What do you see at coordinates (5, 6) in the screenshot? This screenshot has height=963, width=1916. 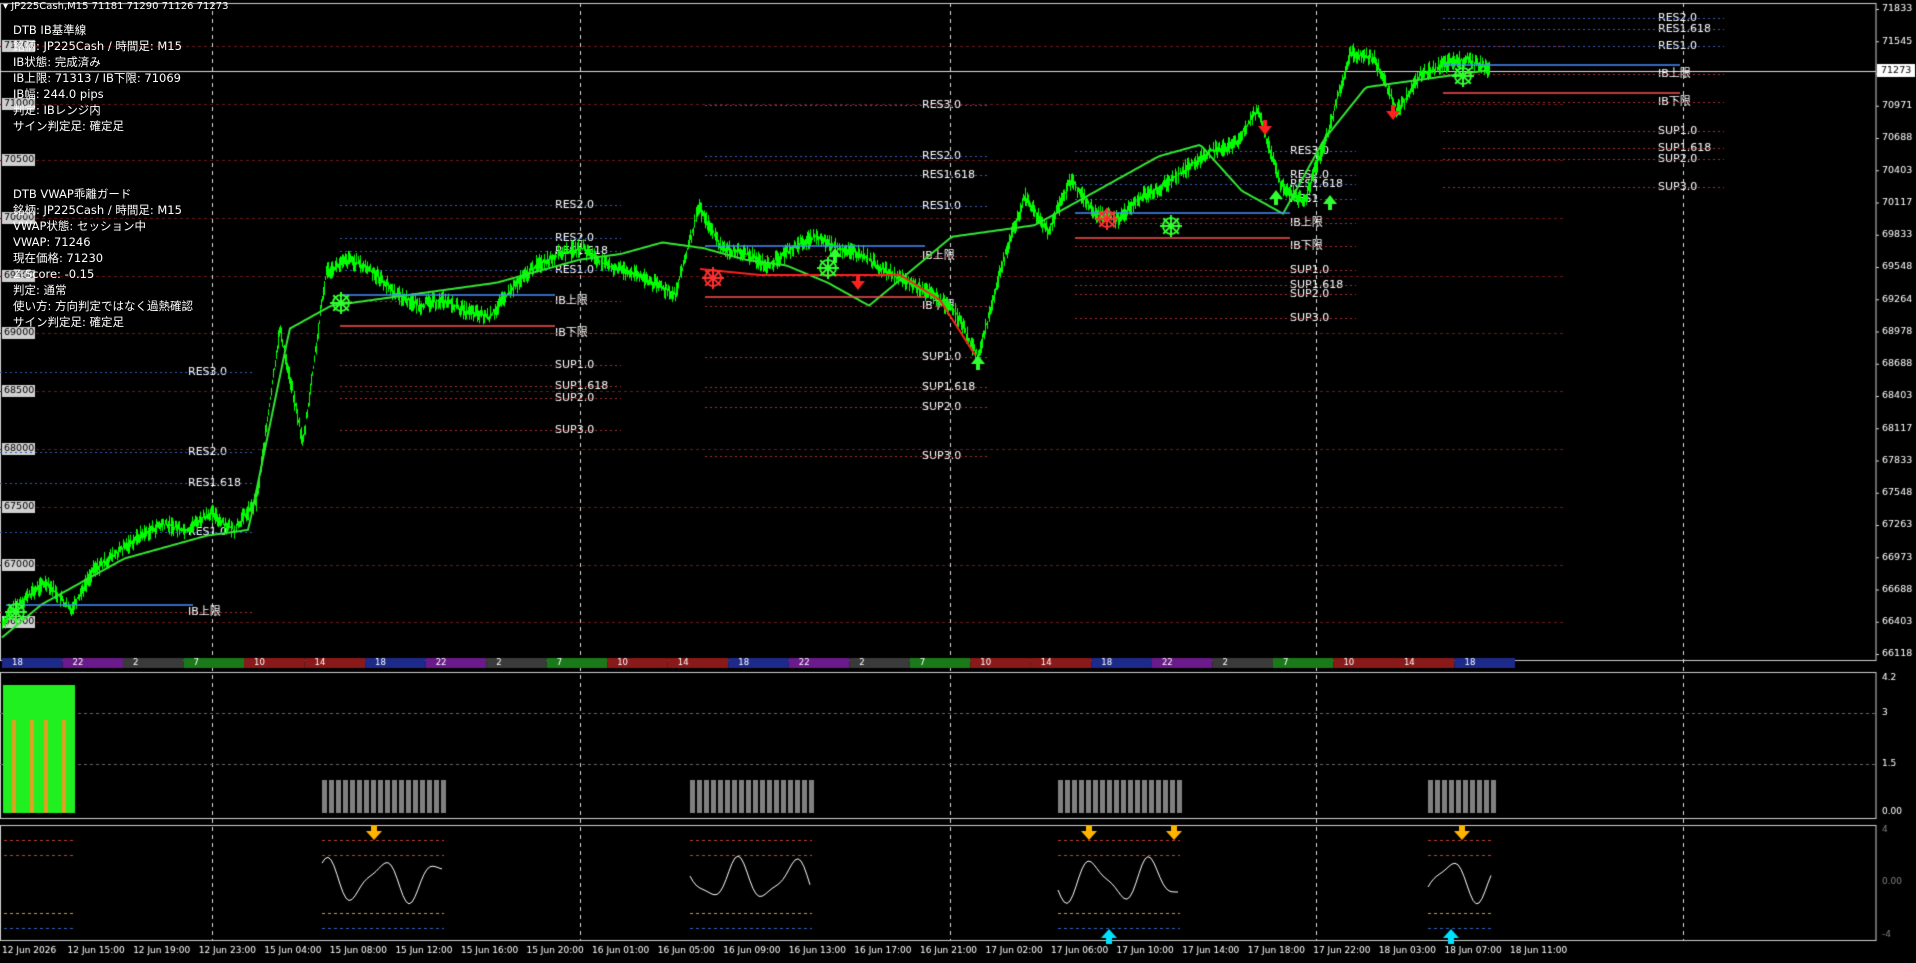 I see `chart-menu-arrow: ▾` at bounding box center [5, 6].